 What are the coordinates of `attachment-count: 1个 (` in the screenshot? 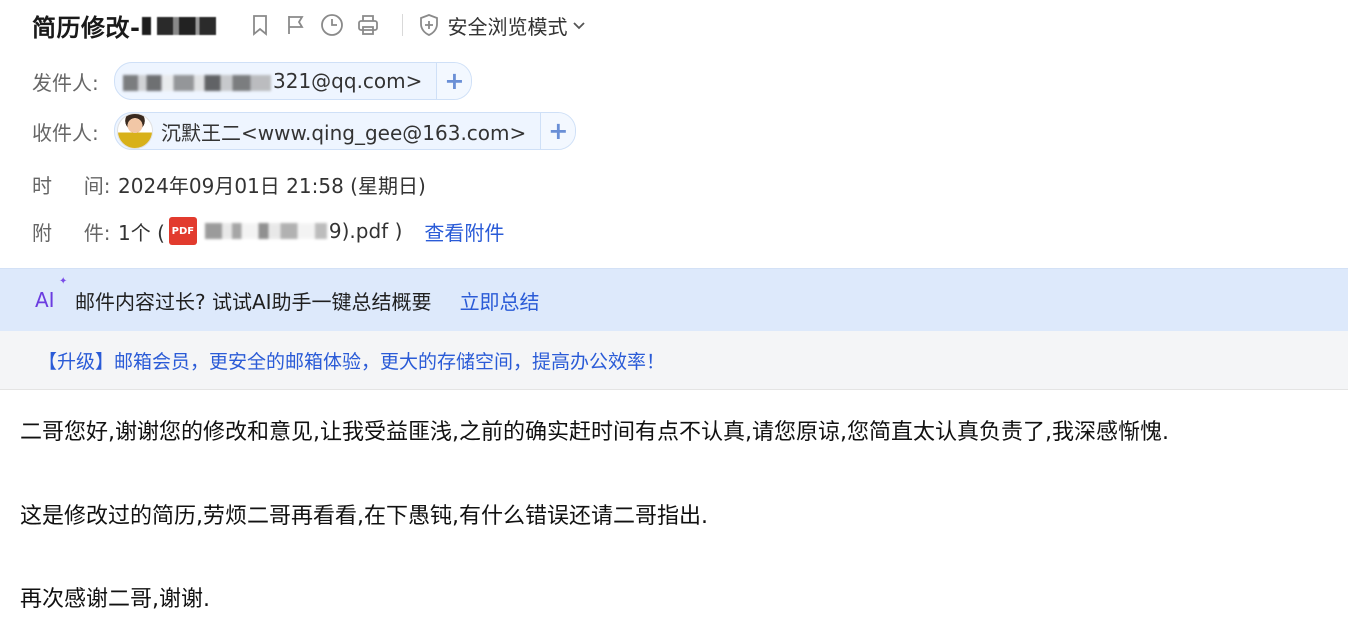 It's located at (141, 232).